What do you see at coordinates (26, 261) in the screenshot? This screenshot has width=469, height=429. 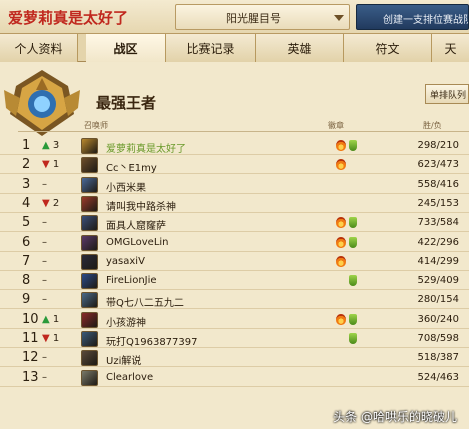 I see `rank-number: 7` at bounding box center [26, 261].